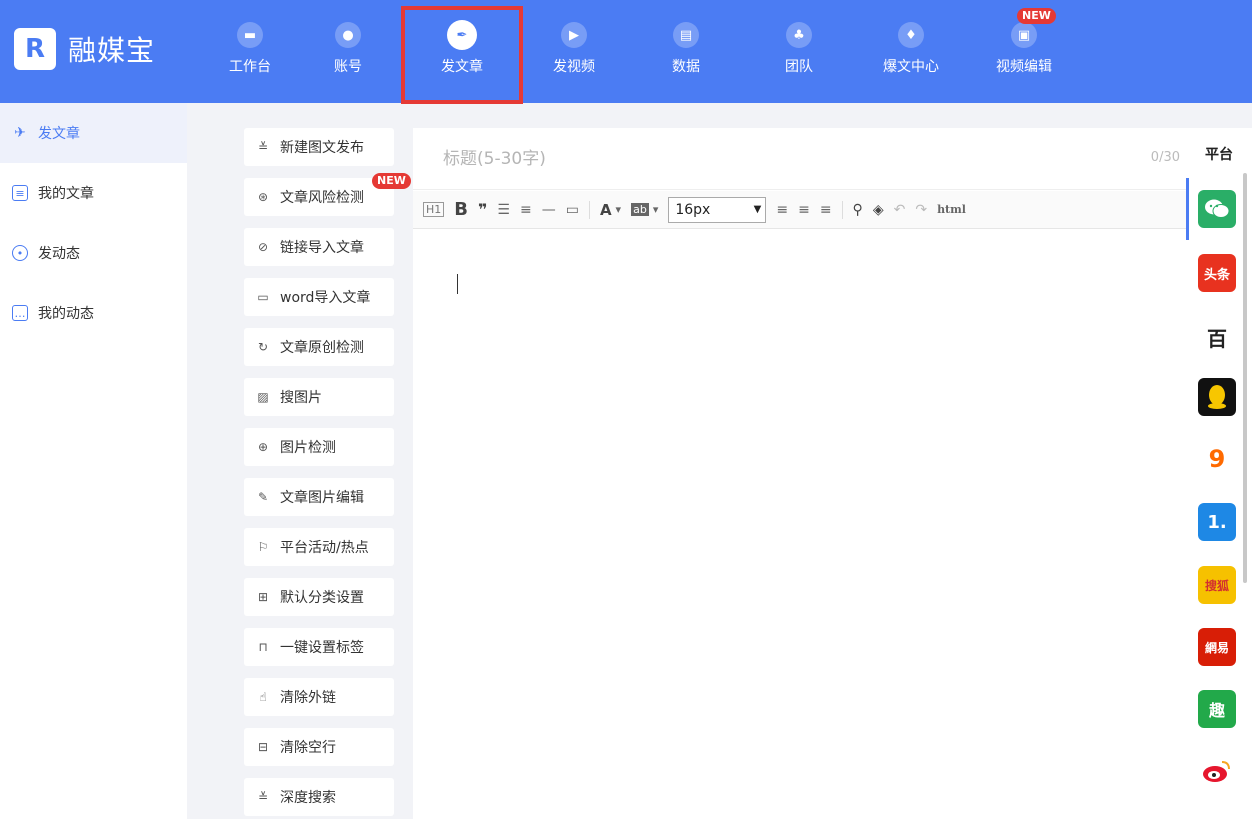 This screenshot has width=1252, height=819. I want to click on platform-scrollbar, so click(1245, 473).